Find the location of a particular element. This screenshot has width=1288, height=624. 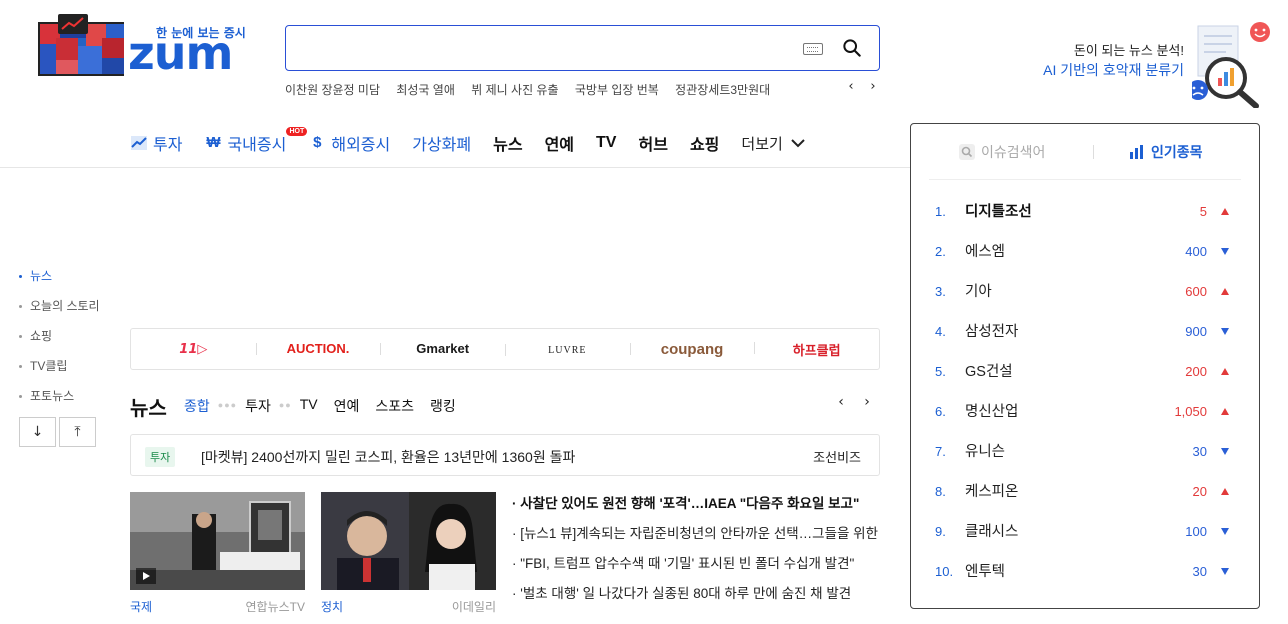

nav-label: 해외증시 is located at coordinates (361, 145).